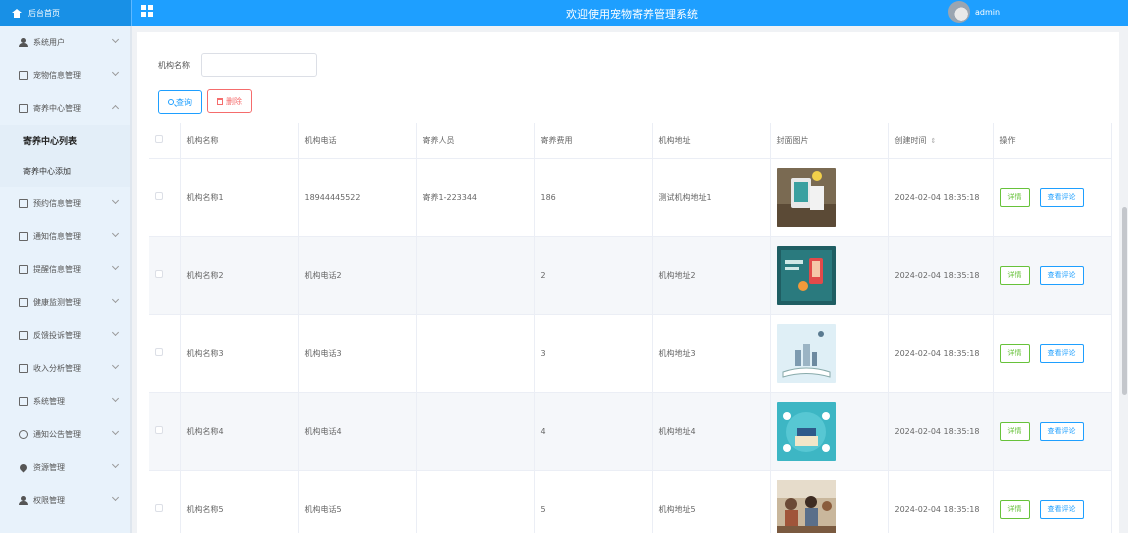  I want to click on cell-name: 机构名称2, so click(239, 275).